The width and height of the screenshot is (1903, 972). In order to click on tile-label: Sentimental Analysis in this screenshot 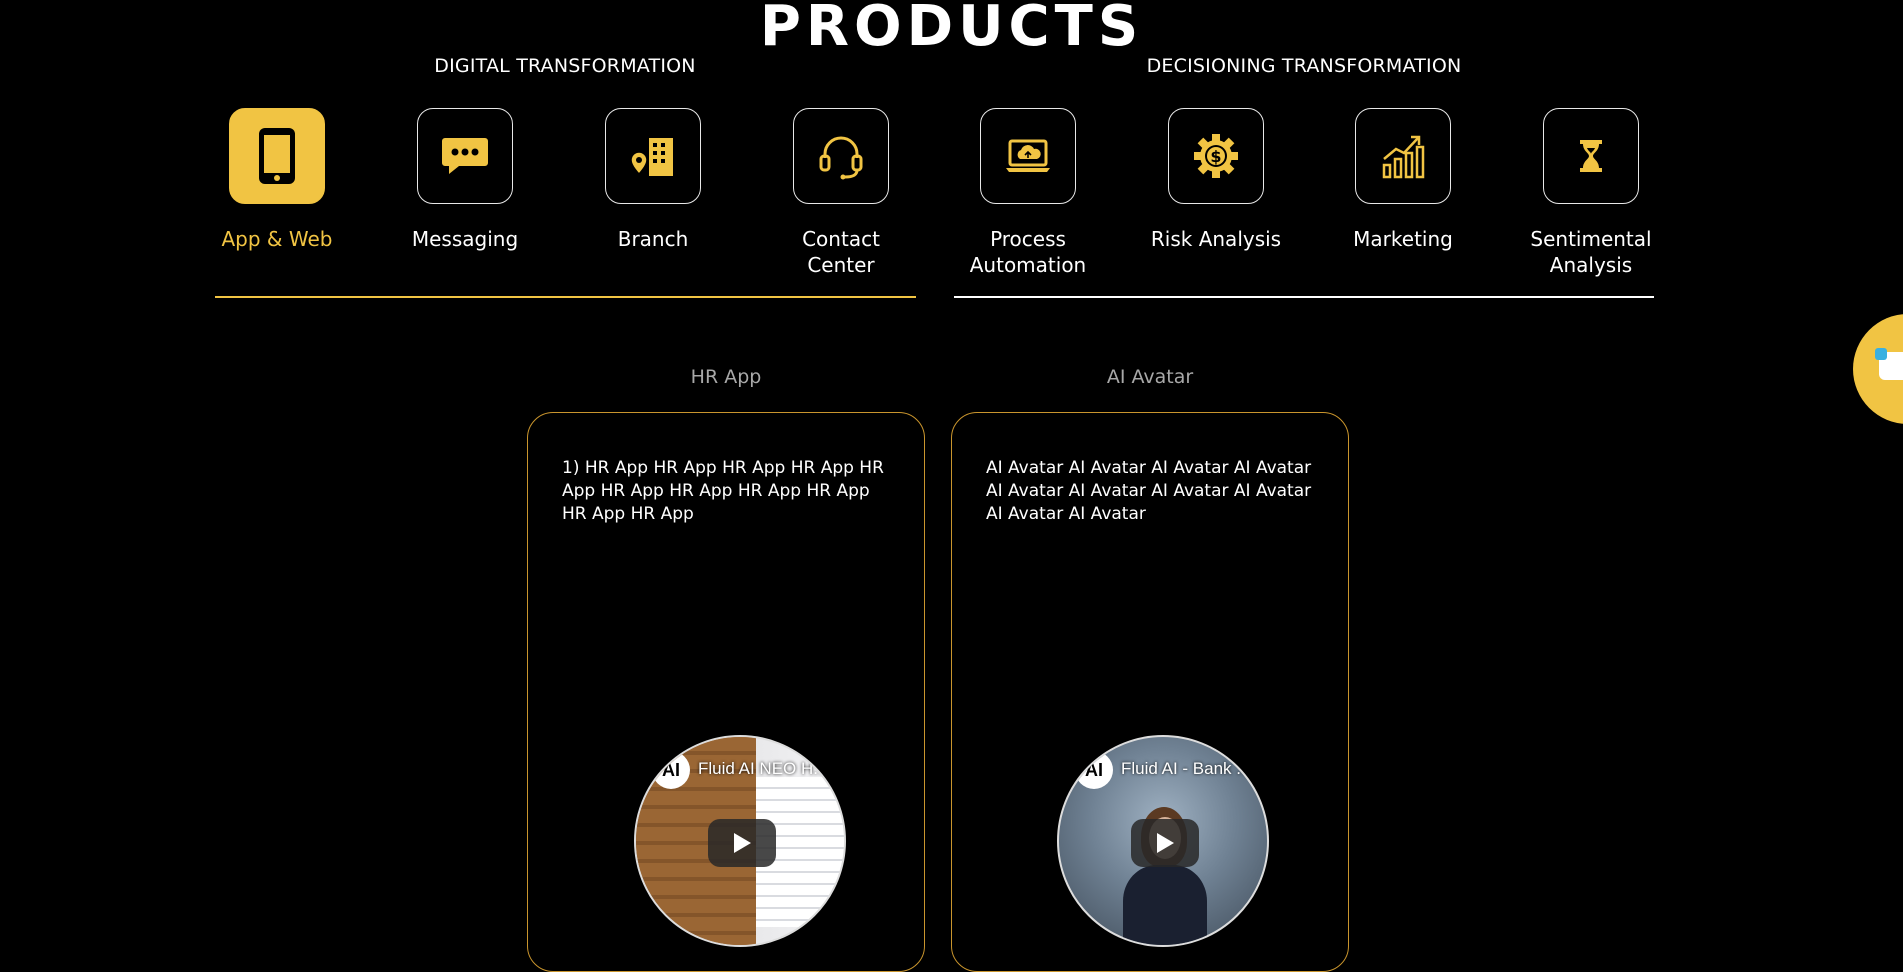, I will do `click(1591, 252)`.